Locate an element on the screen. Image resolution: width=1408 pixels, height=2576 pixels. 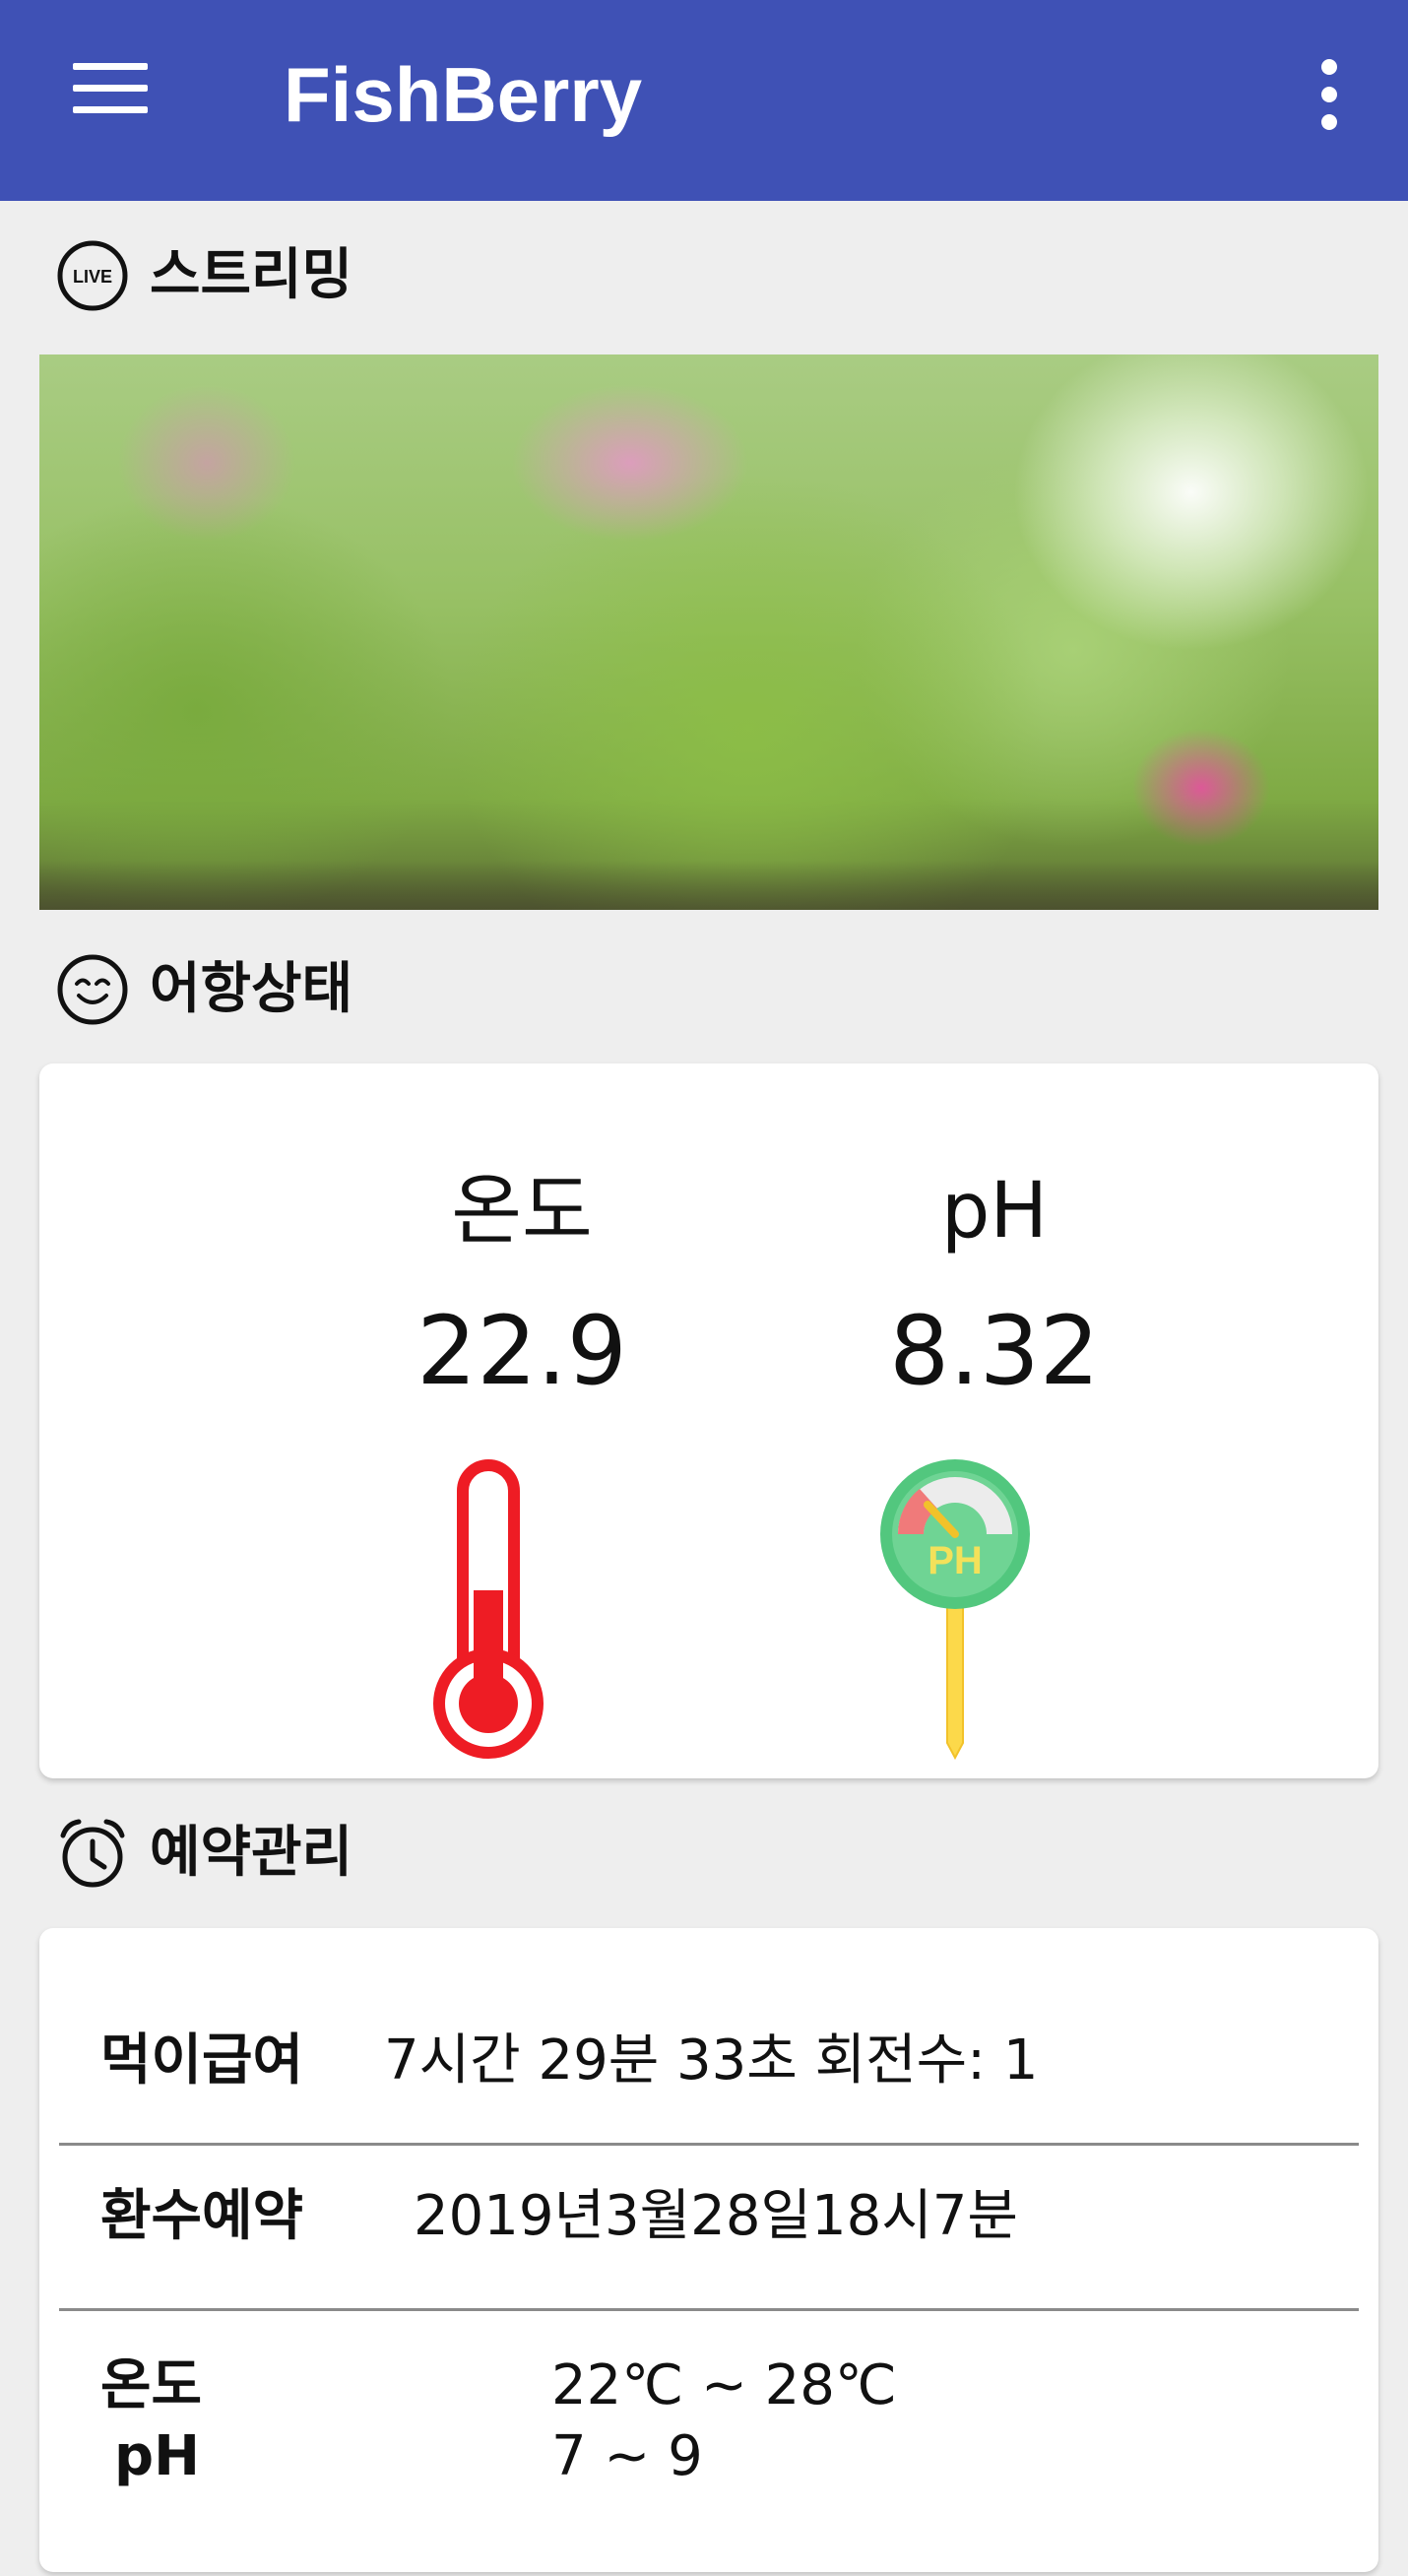
ph-meter-text: PH is located at coordinates (955, 1560).